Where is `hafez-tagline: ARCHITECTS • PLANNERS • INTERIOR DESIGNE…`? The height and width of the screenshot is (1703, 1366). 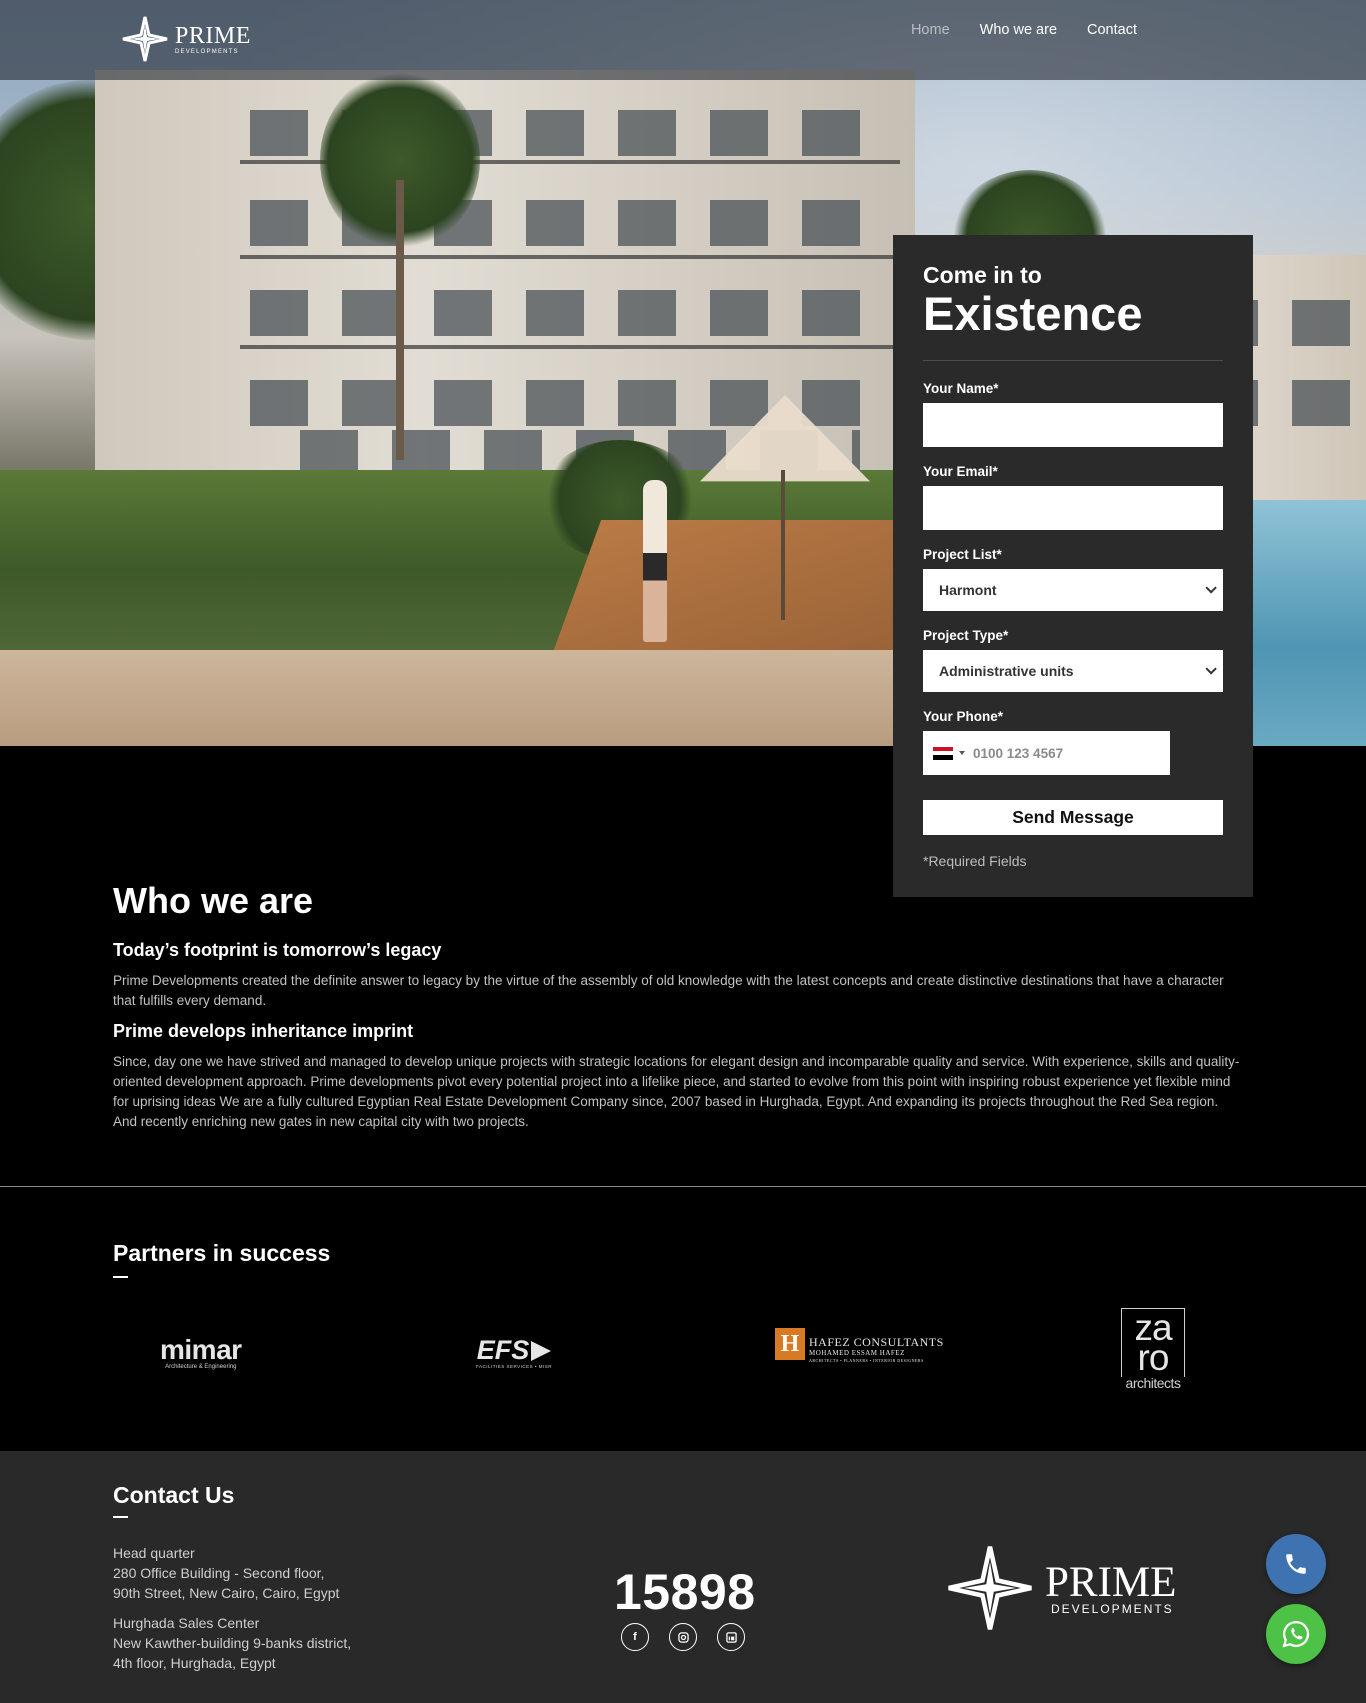 hafez-tagline: ARCHITECTS • PLANNERS • INTERIOR DESIGNE… is located at coordinates (866, 1360).